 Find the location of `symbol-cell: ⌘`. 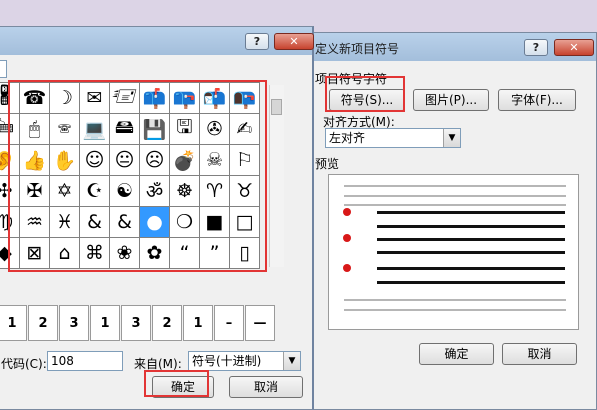

symbol-cell: ⌘ is located at coordinates (94, 253).